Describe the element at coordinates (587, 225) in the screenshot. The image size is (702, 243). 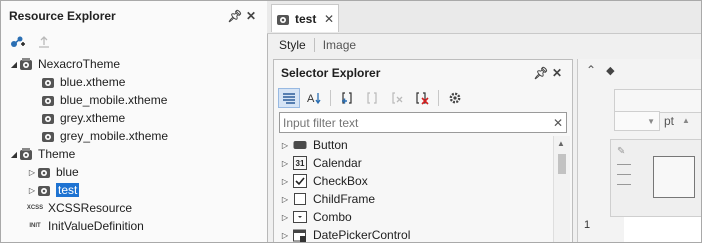
I see `line-number: 1` at that location.